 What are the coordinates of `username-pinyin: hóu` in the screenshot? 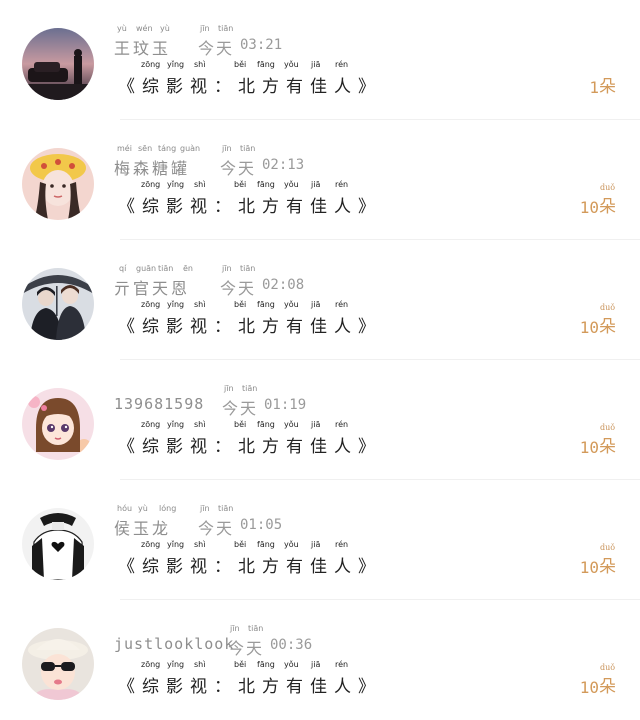 It's located at (125, 508).